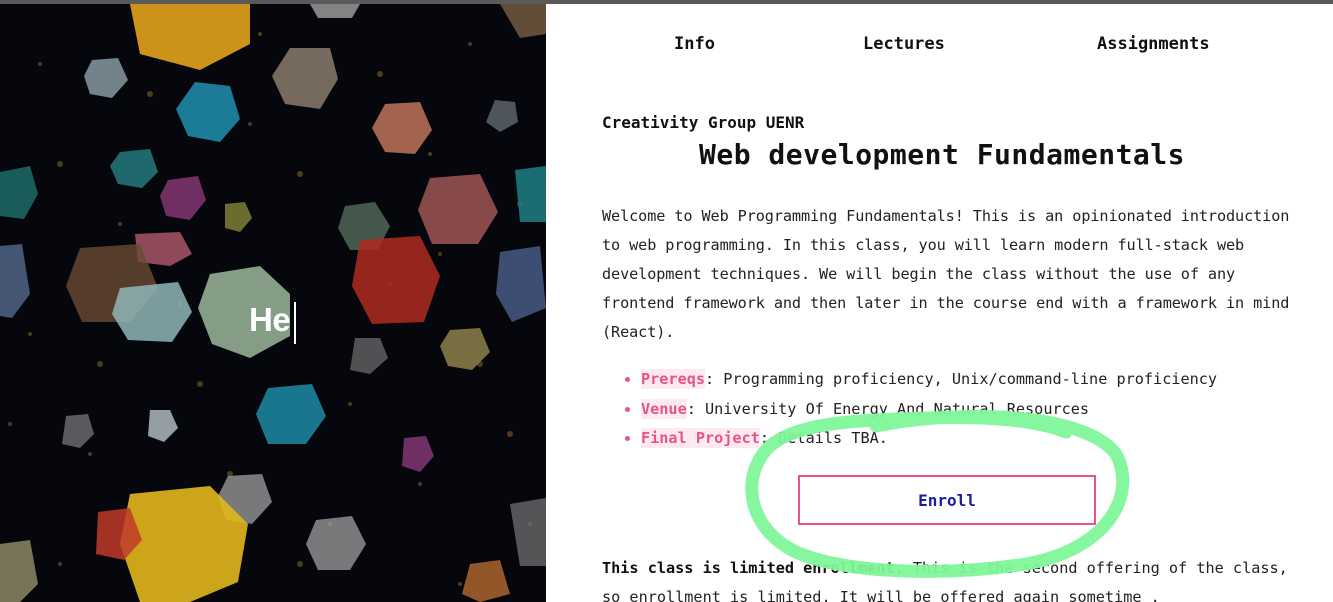  I want to click on list-item-final-project: Final Project: Details TBA., so click(929, 439).